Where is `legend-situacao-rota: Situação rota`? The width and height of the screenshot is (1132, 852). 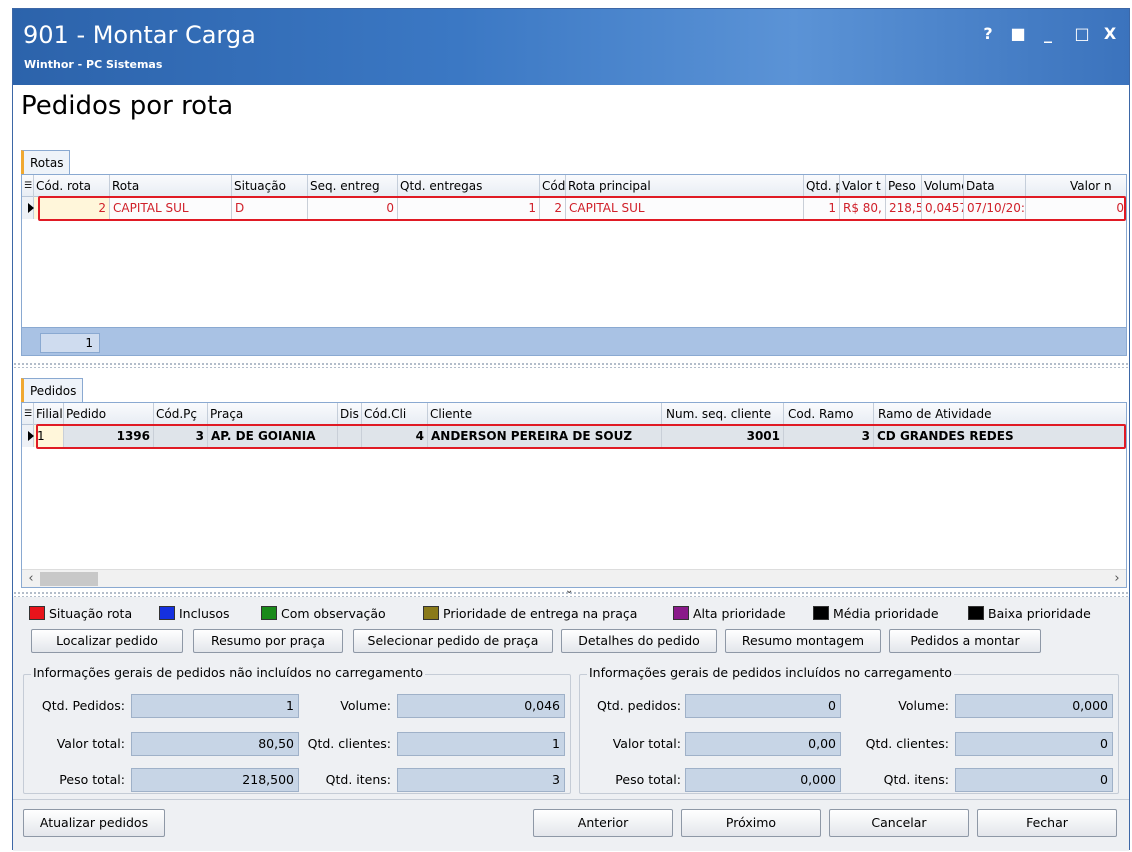
legend-situacao-rota: Situação rota is located at coordinates (80, 614).